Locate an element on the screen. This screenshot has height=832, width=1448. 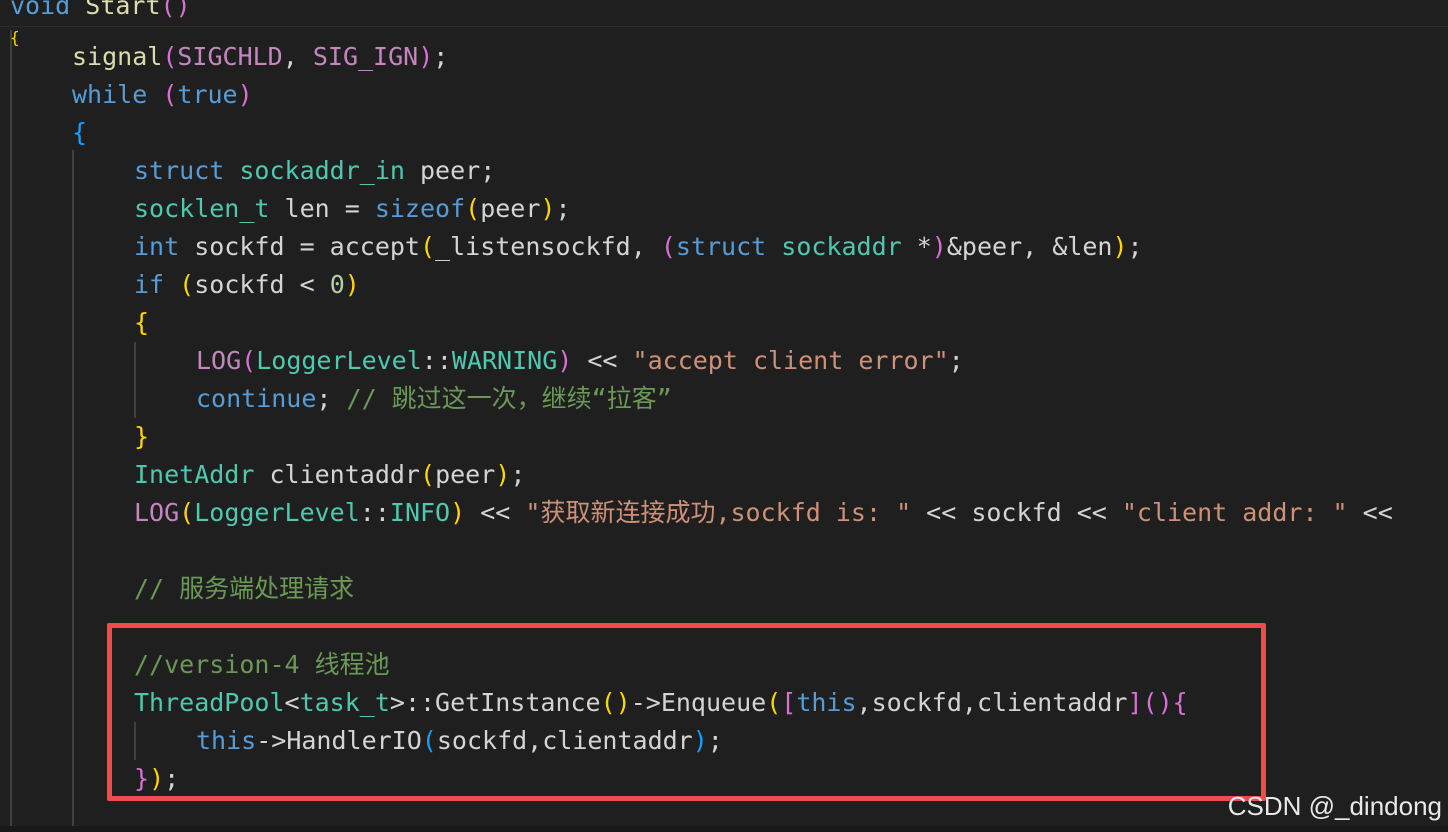
code-token: "accept client error" is located at coordinates (790, 360).